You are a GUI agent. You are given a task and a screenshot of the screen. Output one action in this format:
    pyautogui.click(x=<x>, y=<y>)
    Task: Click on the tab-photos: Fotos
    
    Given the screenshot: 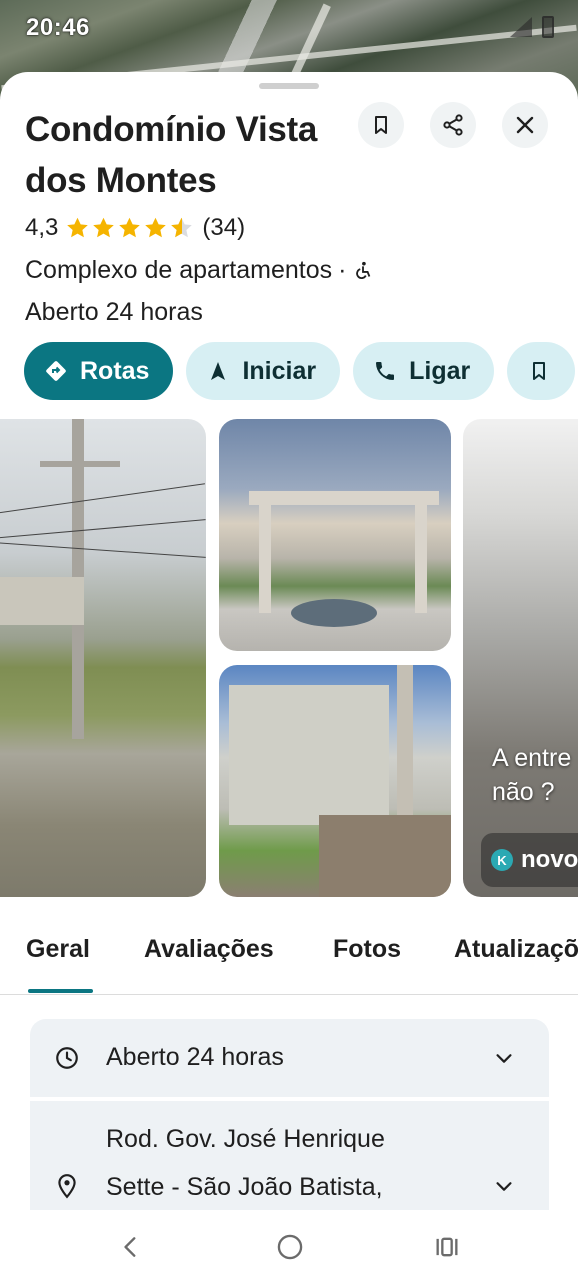 What is the action you would take?
    pyautogui.click(x=367, y=949)
    